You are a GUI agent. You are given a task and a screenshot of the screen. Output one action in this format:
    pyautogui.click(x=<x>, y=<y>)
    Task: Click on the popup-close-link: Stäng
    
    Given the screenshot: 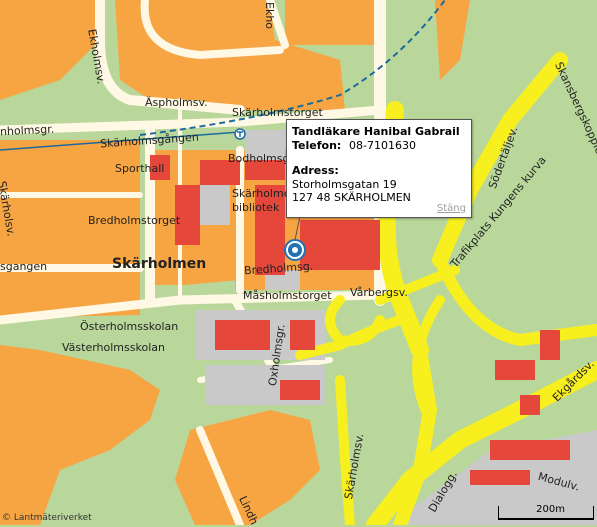 What is the action you would take?
    pyautogui.click(x=451, y=208)
    